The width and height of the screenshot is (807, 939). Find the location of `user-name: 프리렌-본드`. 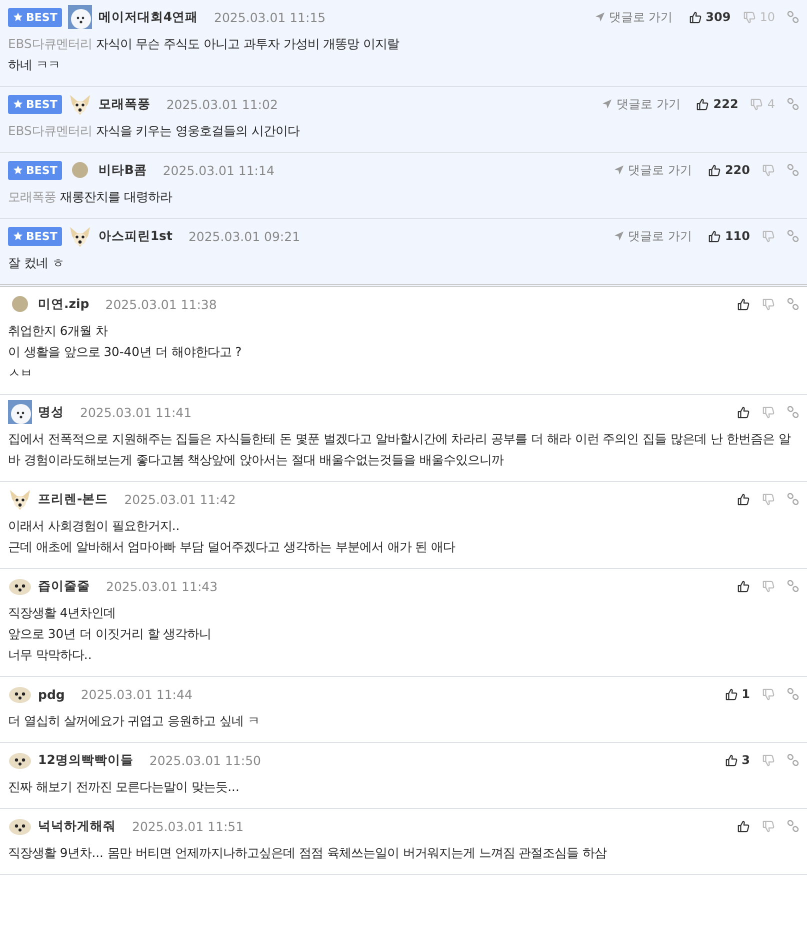

user-name: 프리렌-본드 is located at coordinates (73, 499).